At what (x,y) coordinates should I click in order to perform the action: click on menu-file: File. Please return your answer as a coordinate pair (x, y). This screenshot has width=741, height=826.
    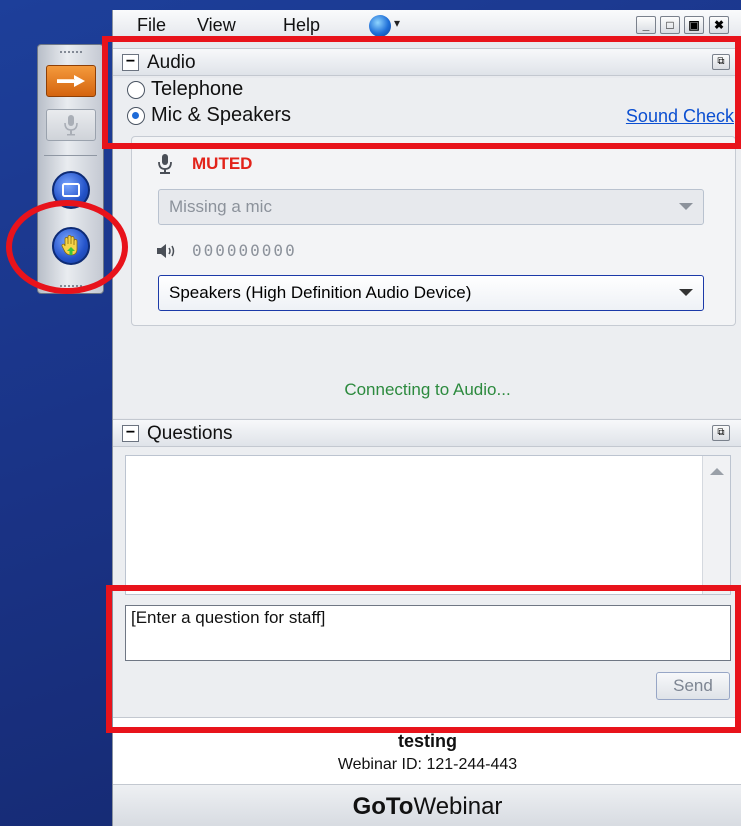
    Looking at the image, I should click on (151, 25).